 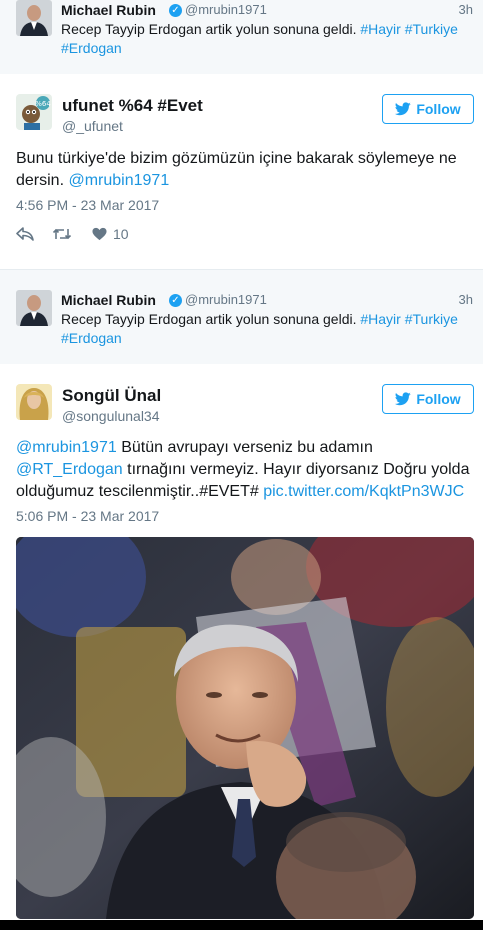 What do you see at coordinates (87, 205) in the screenshot?
I see `tweet-date: 4:56 PM - 23 Mar 2017` at bounding box center [87, 205].